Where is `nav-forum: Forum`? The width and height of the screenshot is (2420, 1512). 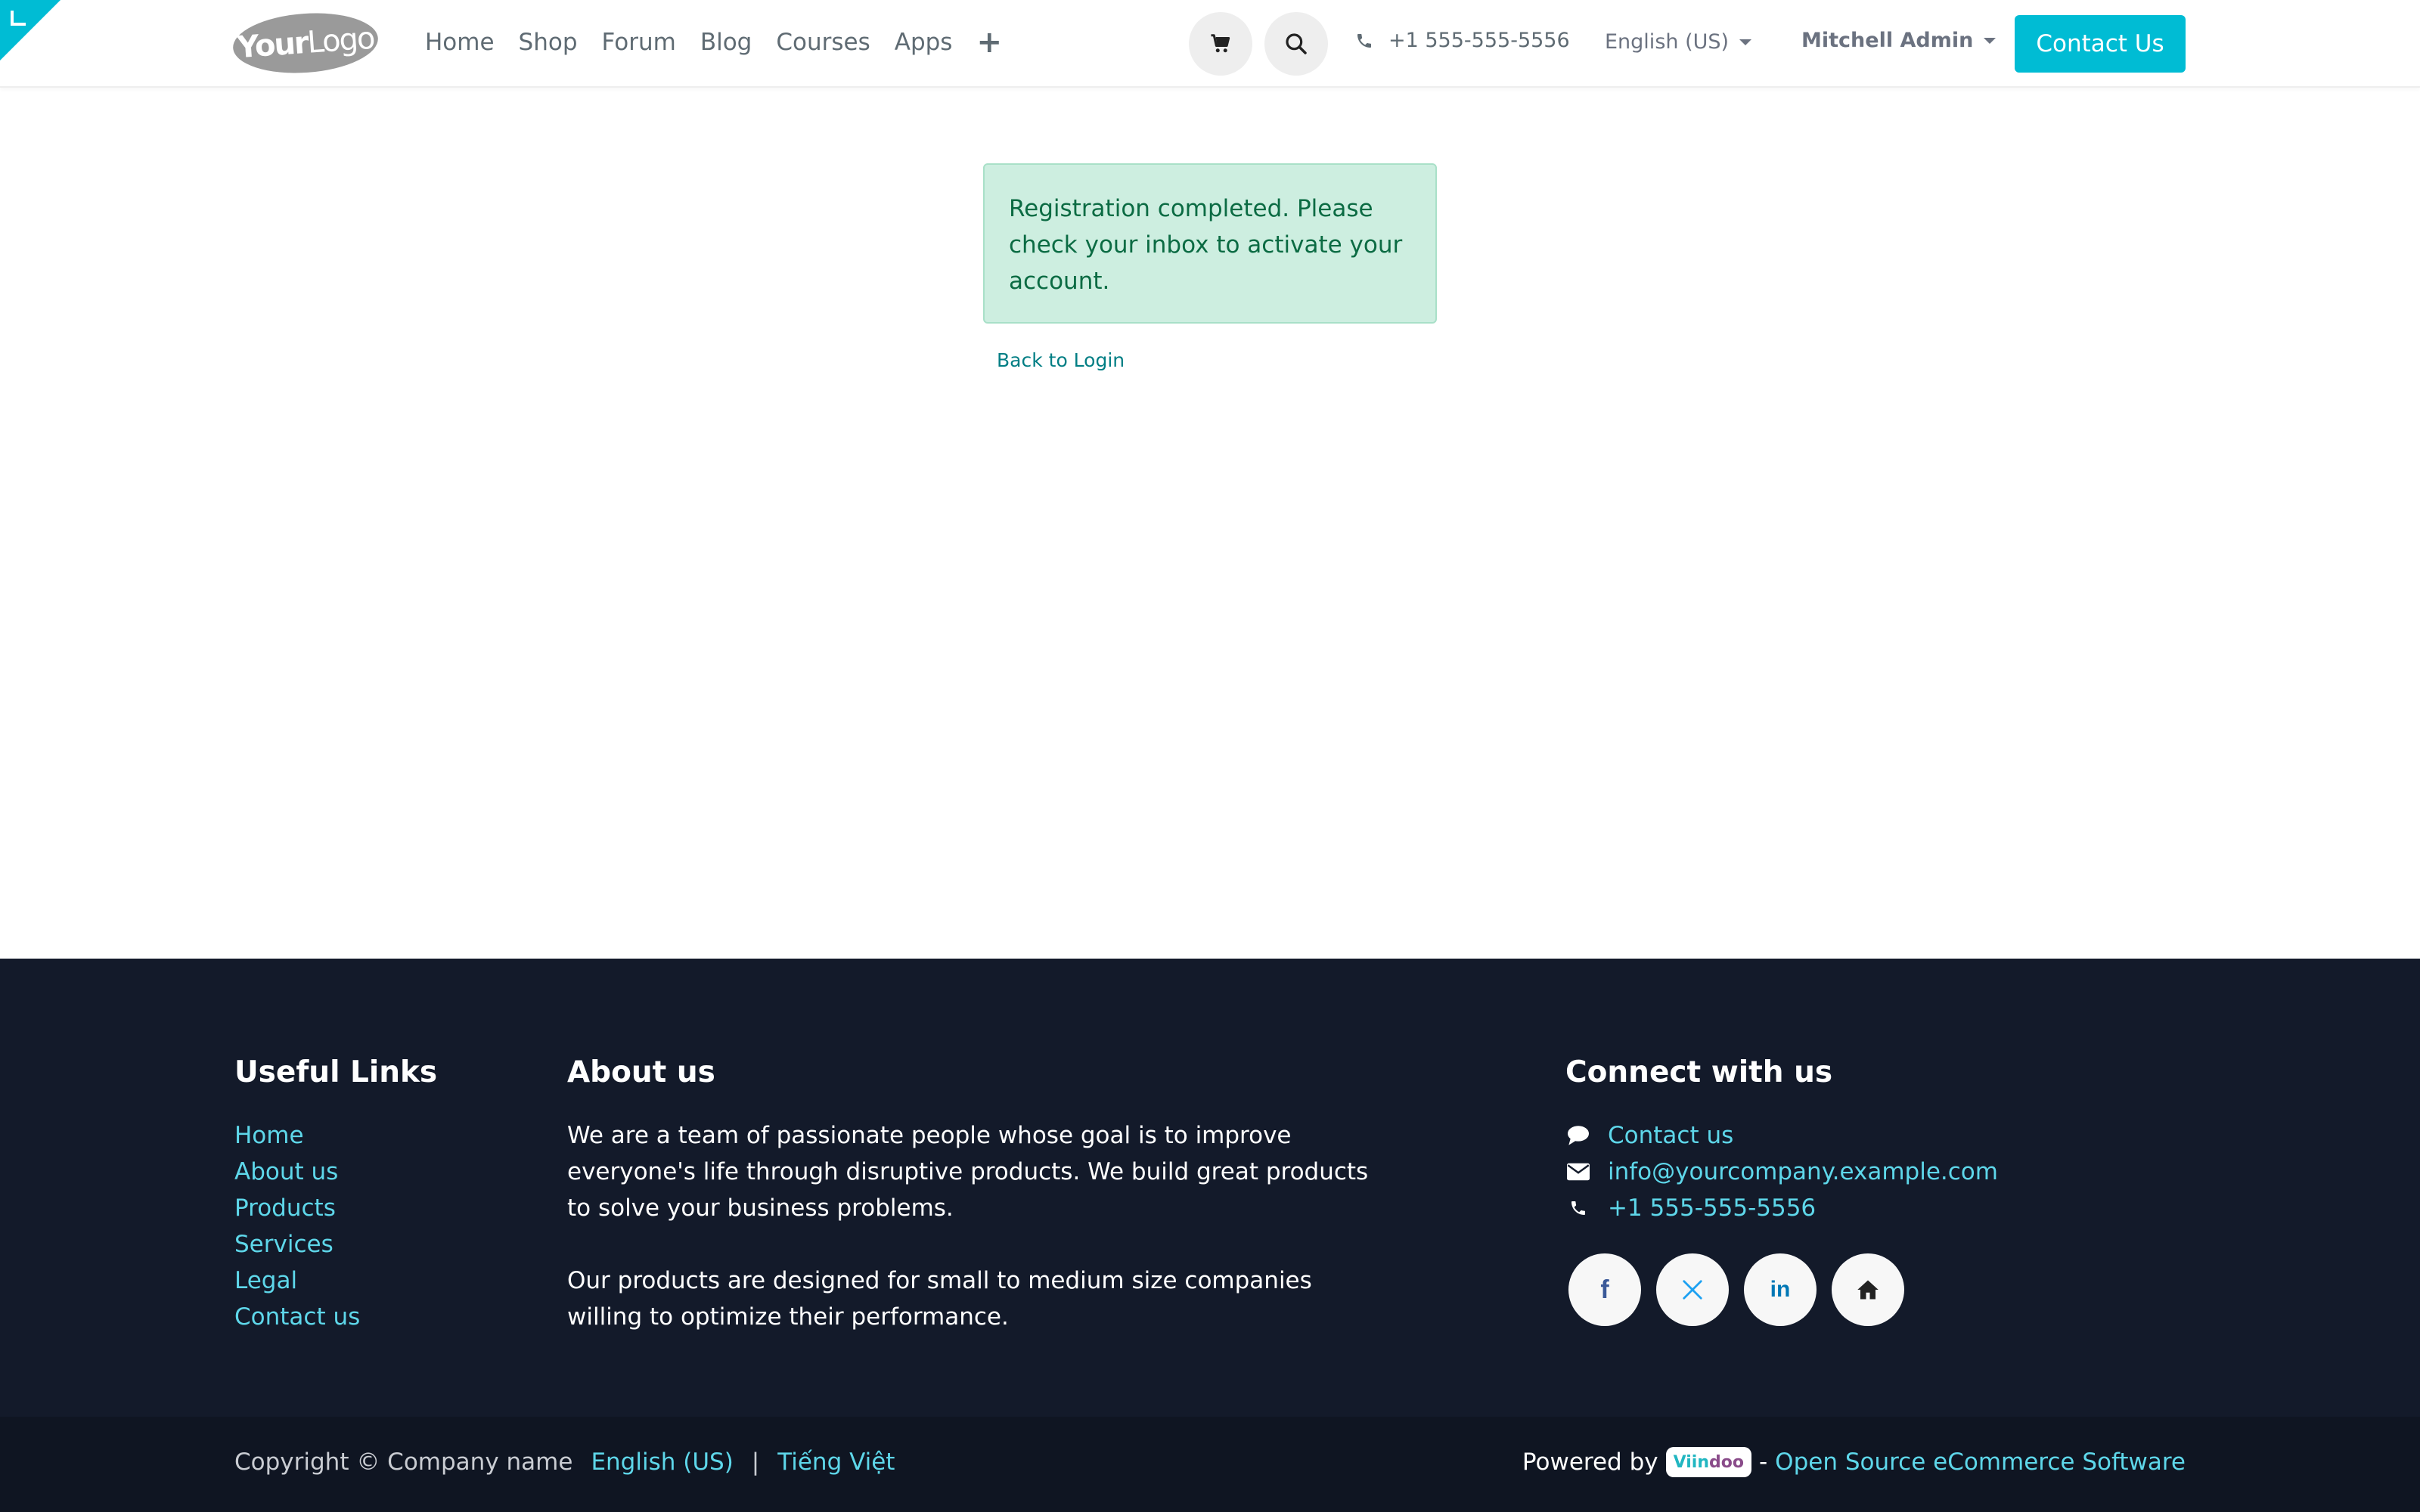
nav-forum: Forum is located at coordinates (639, 42).